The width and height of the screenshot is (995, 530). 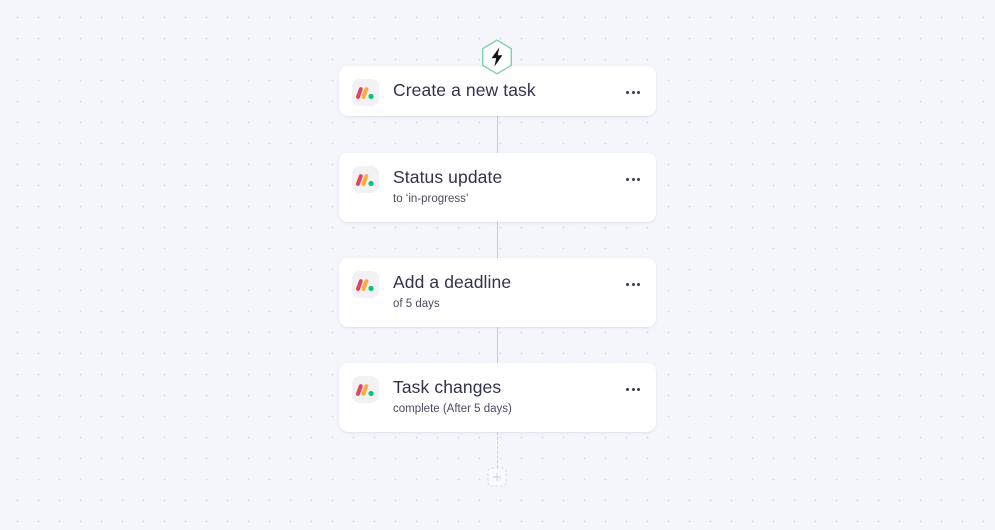 What do you see at coordinates (448, 177) in the screenshot?
I see `step-title: Status update` at bounding box center [448, 177].